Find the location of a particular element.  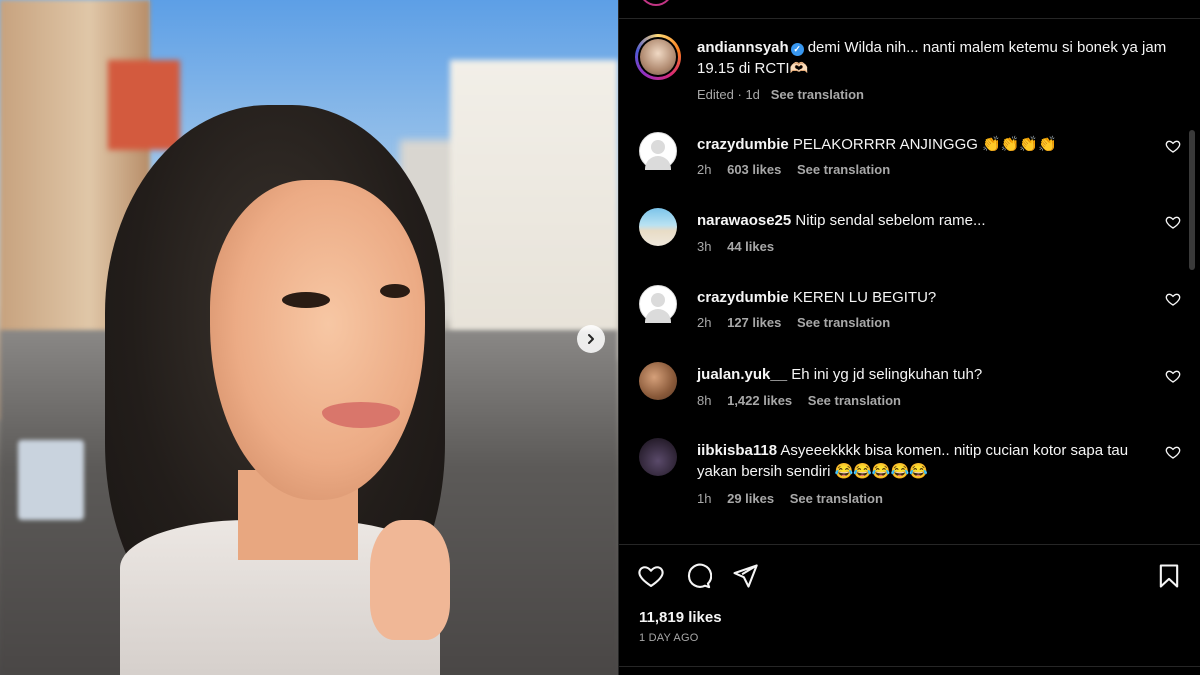

photo-person-hand is located at coordinates (410, 580).